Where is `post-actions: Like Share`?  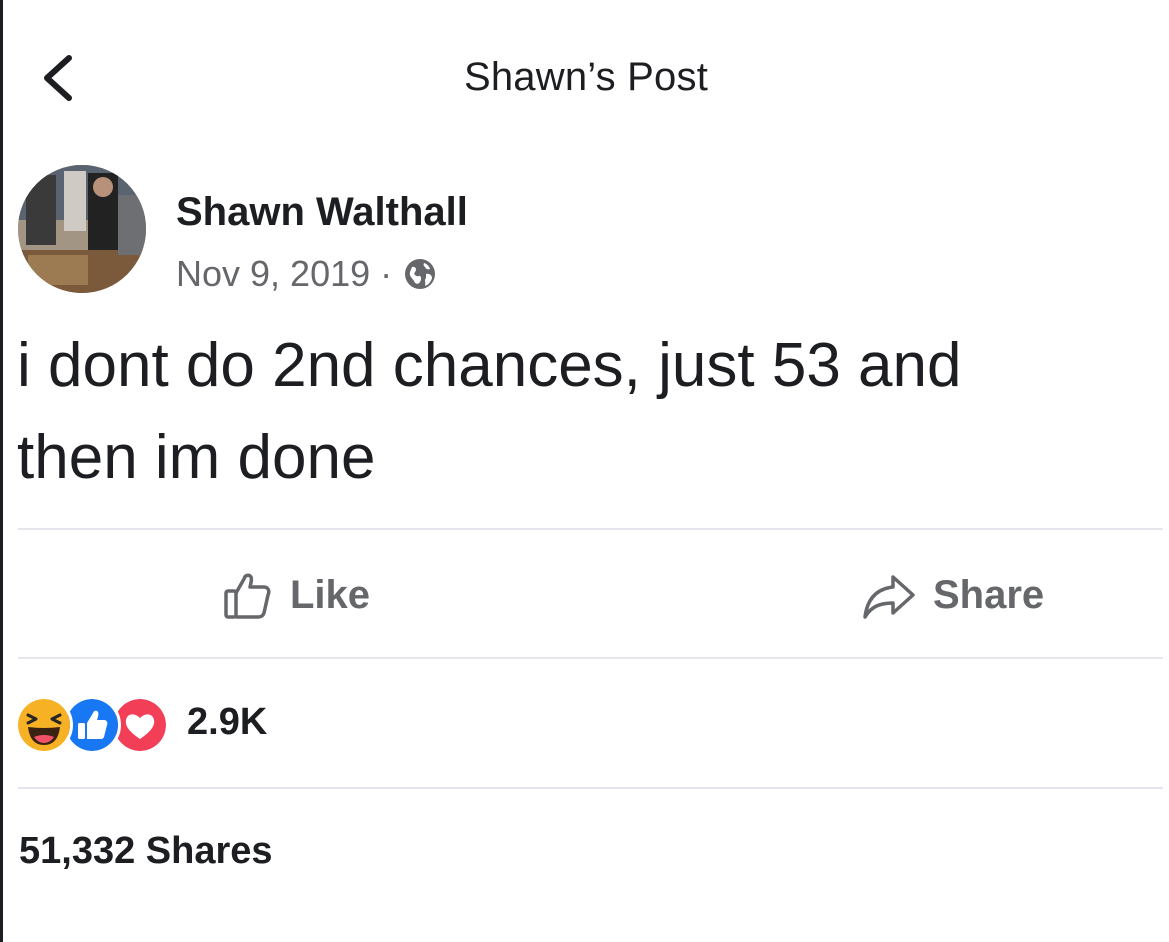
post-actions: Like Share is located at coordinates (586, 595).